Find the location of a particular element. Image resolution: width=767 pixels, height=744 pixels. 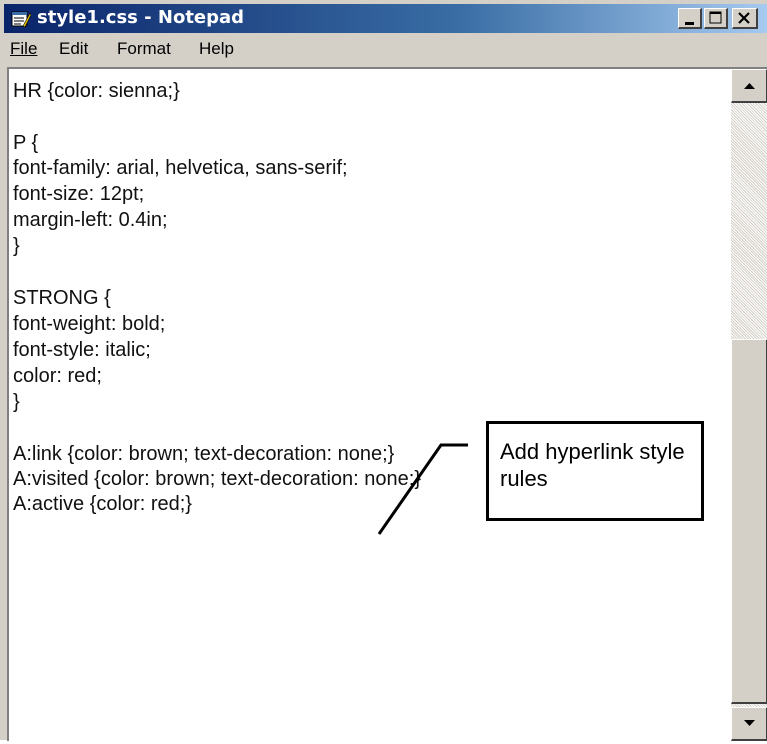

minimize-button is located at coordinates (690, 18).